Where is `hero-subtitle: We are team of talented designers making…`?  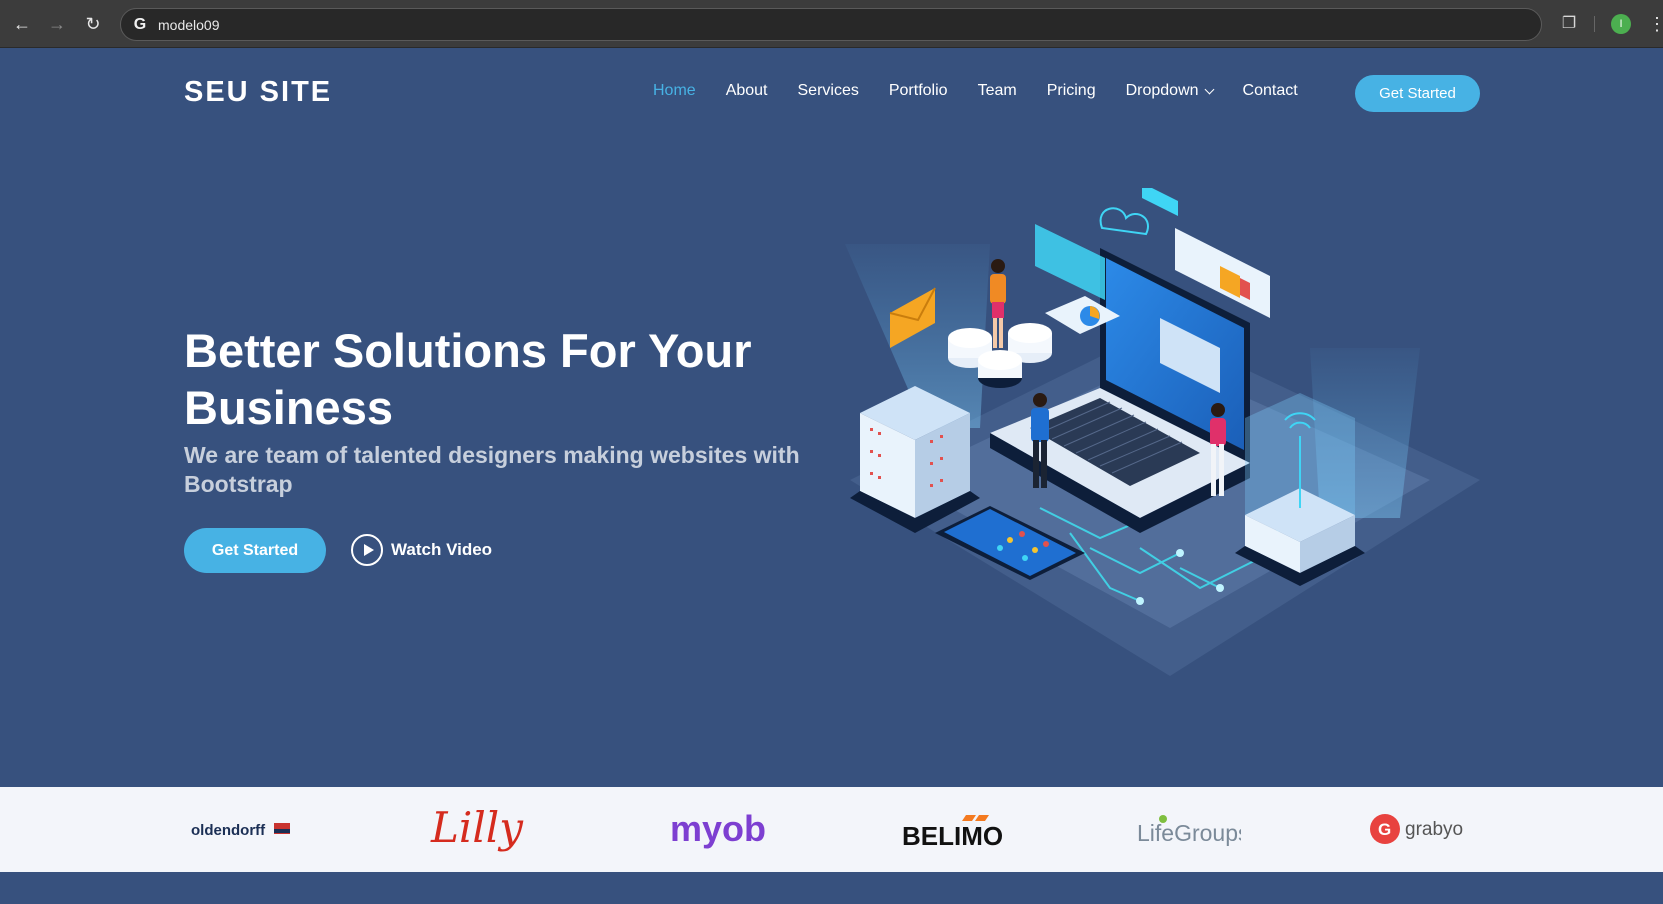 hero-subtitle: We are team of talented designers making… is located at coordinates (492, 469).